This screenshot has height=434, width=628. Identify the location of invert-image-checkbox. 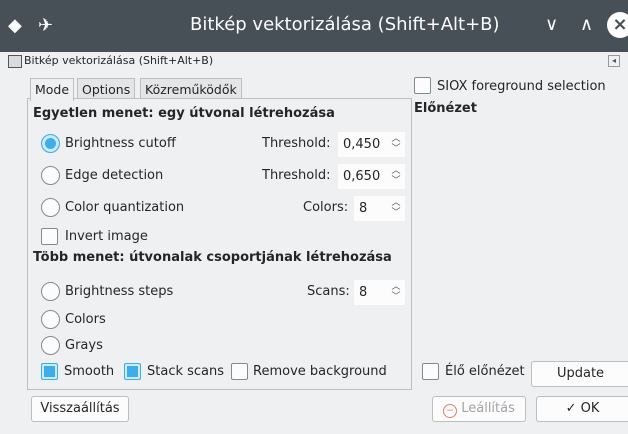
(49, 236).